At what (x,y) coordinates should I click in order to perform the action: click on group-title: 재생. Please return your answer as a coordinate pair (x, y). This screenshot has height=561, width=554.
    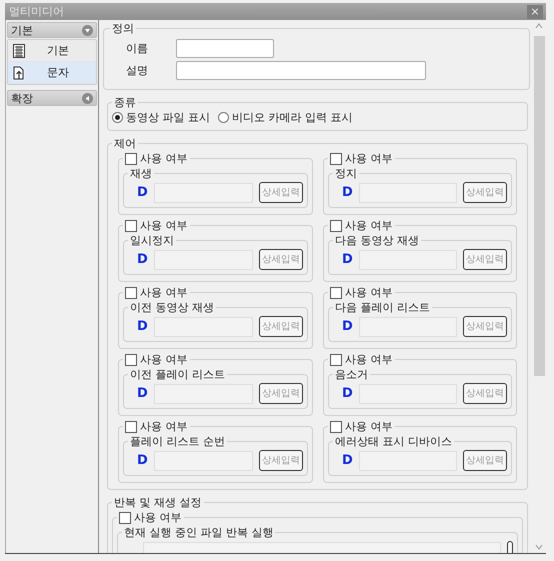
    Looking at the image, I should click on (141, 173).